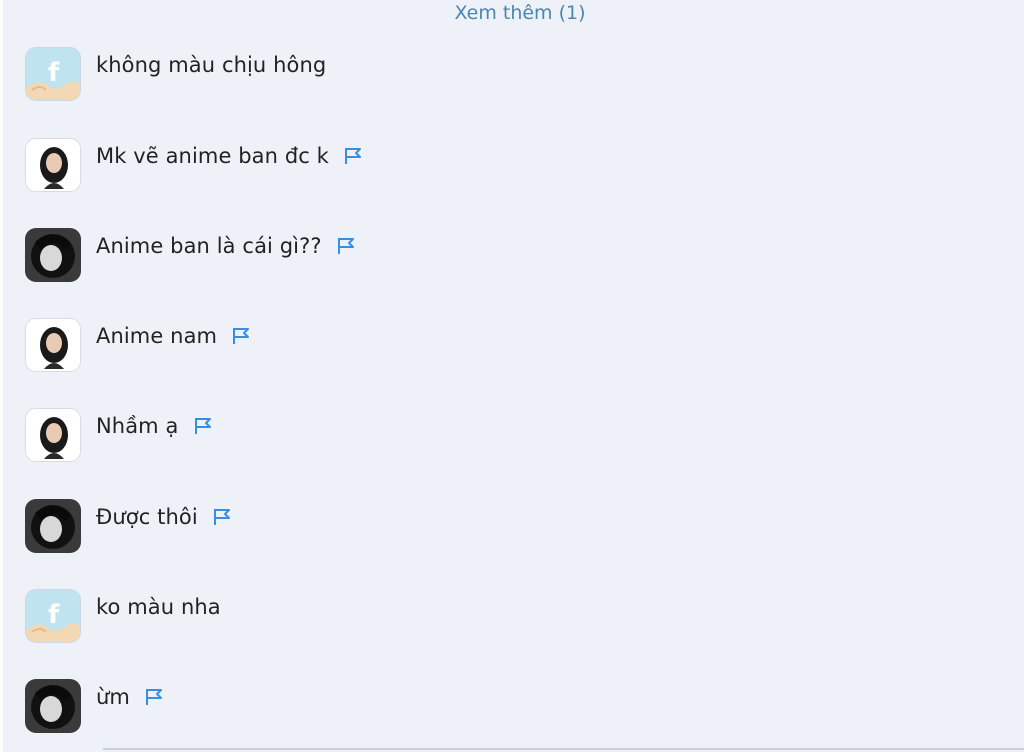 The image size is (1024, 754). I want to click on comment-text: Được thôi, so click(147, 517).